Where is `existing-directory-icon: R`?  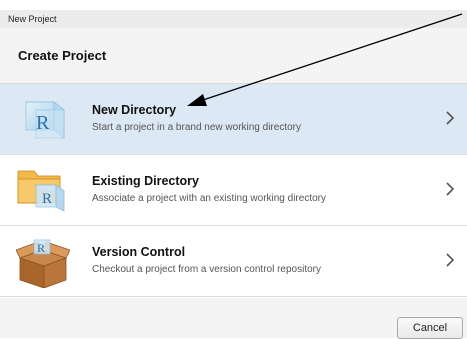 existing-directory-icon: R is located at coordinates (41, 191).